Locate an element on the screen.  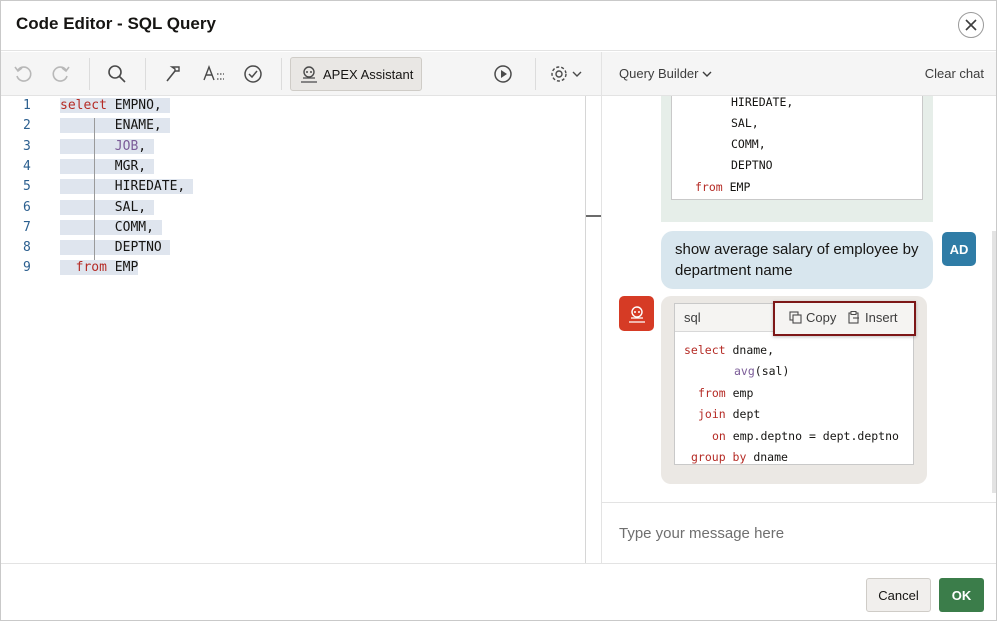
line-number: 6 is located at coordinates (27, 207).